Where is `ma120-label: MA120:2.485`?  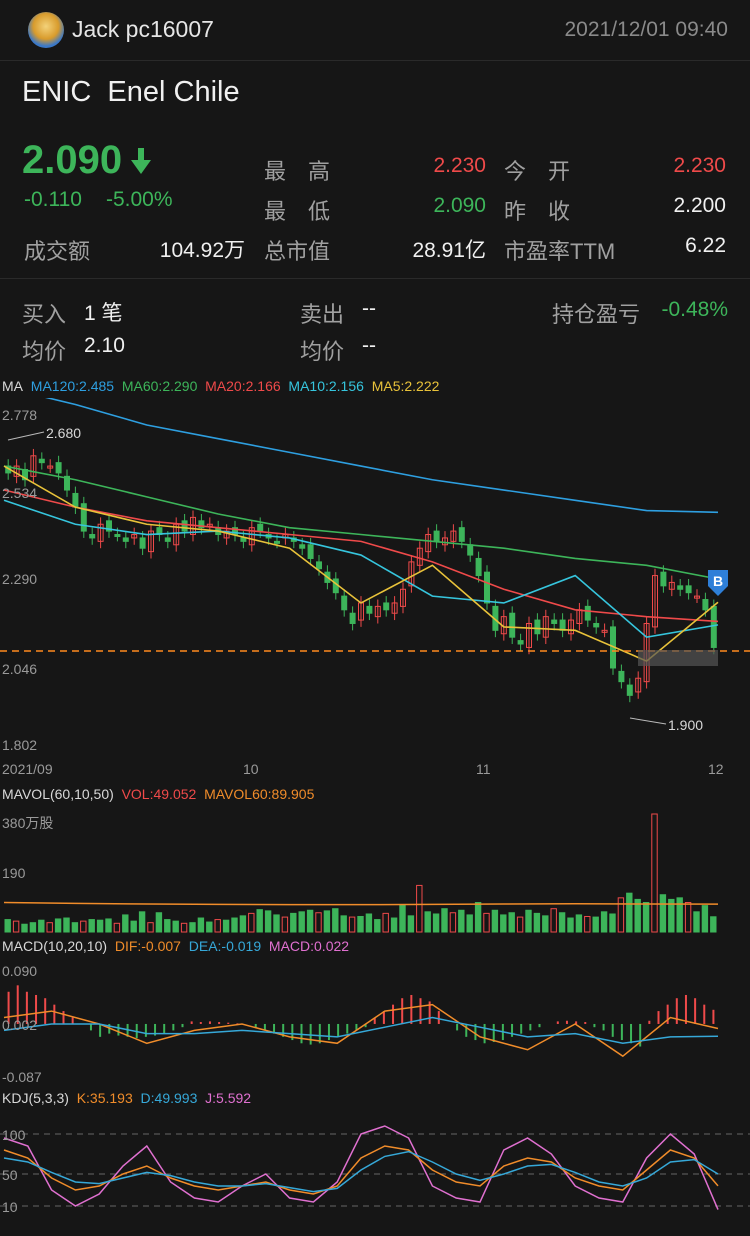
ma120-label: MA120:2.485 is located at coordinates (72, 386).